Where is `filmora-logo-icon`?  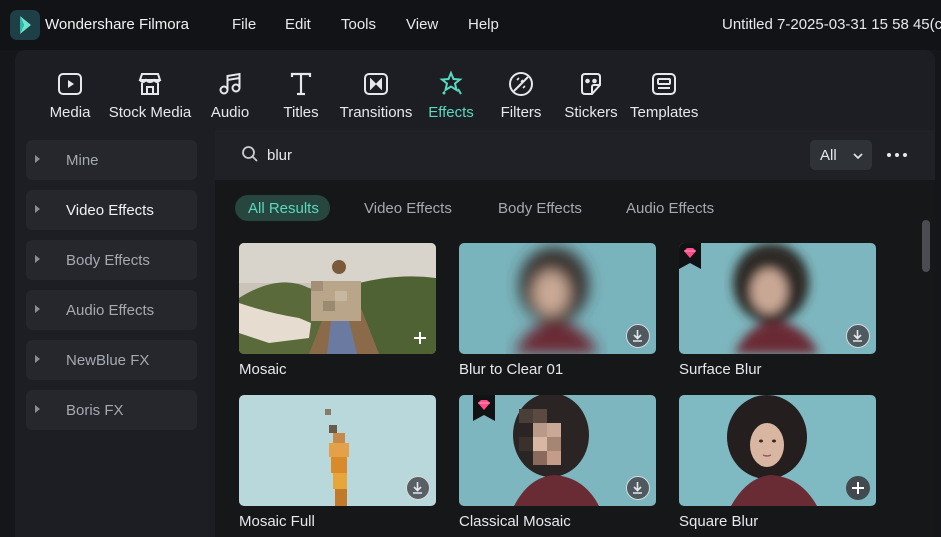
filmora-logo-icon is located at coordinates (25, 25).